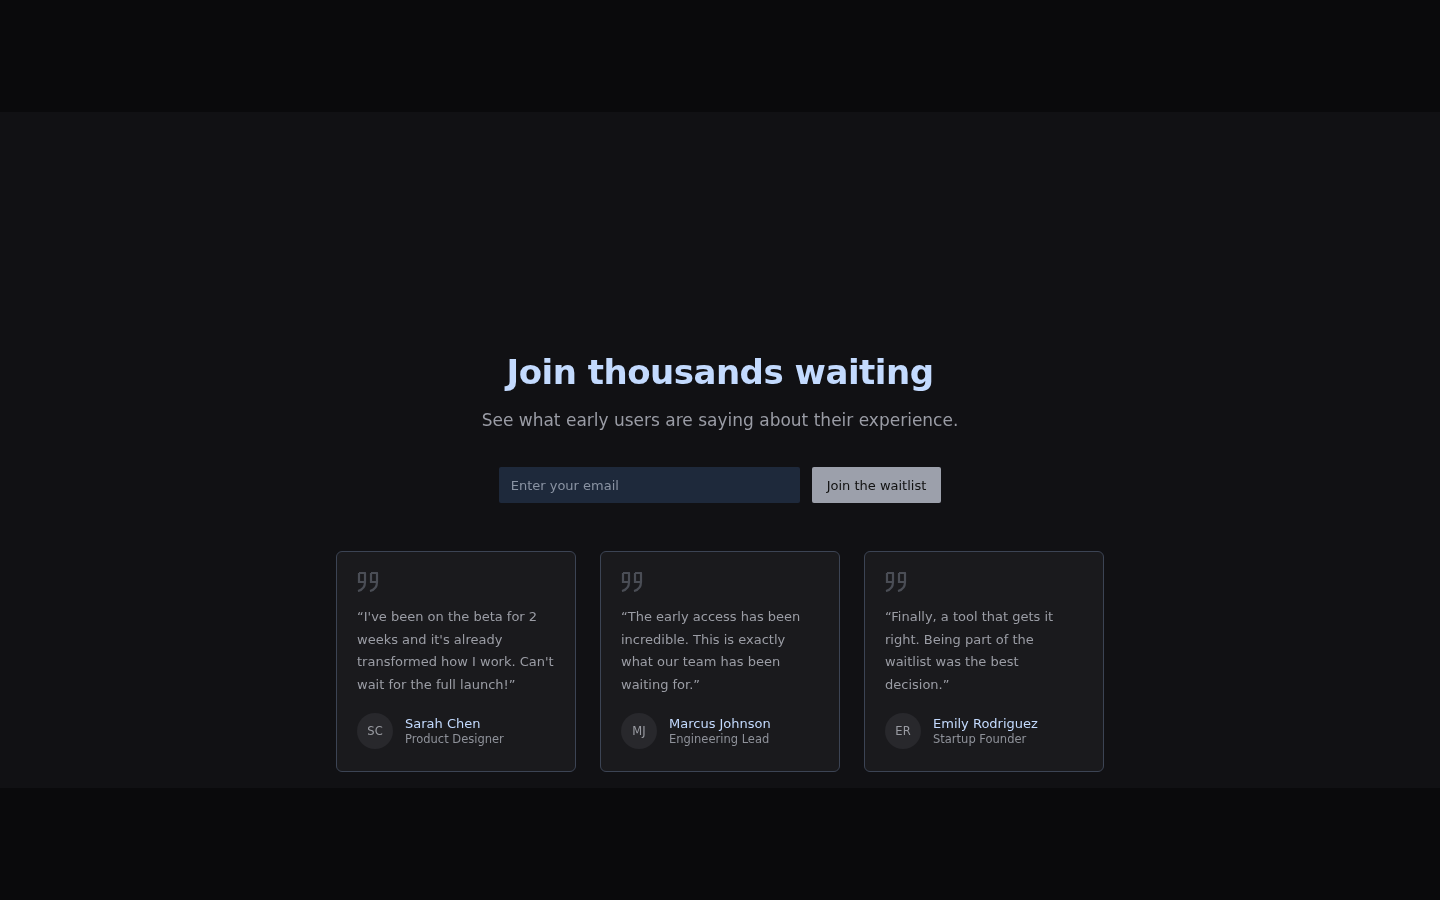 Image resolution: width=1440 pixels, height=900 pixels. Describe the element at coordinates (456, 651) in the screenshot. I see `testimonial-quote: “I've been on the beta for 2 weeks and it's already transformed how I work. Can't wait for the full launch!”` at that location.